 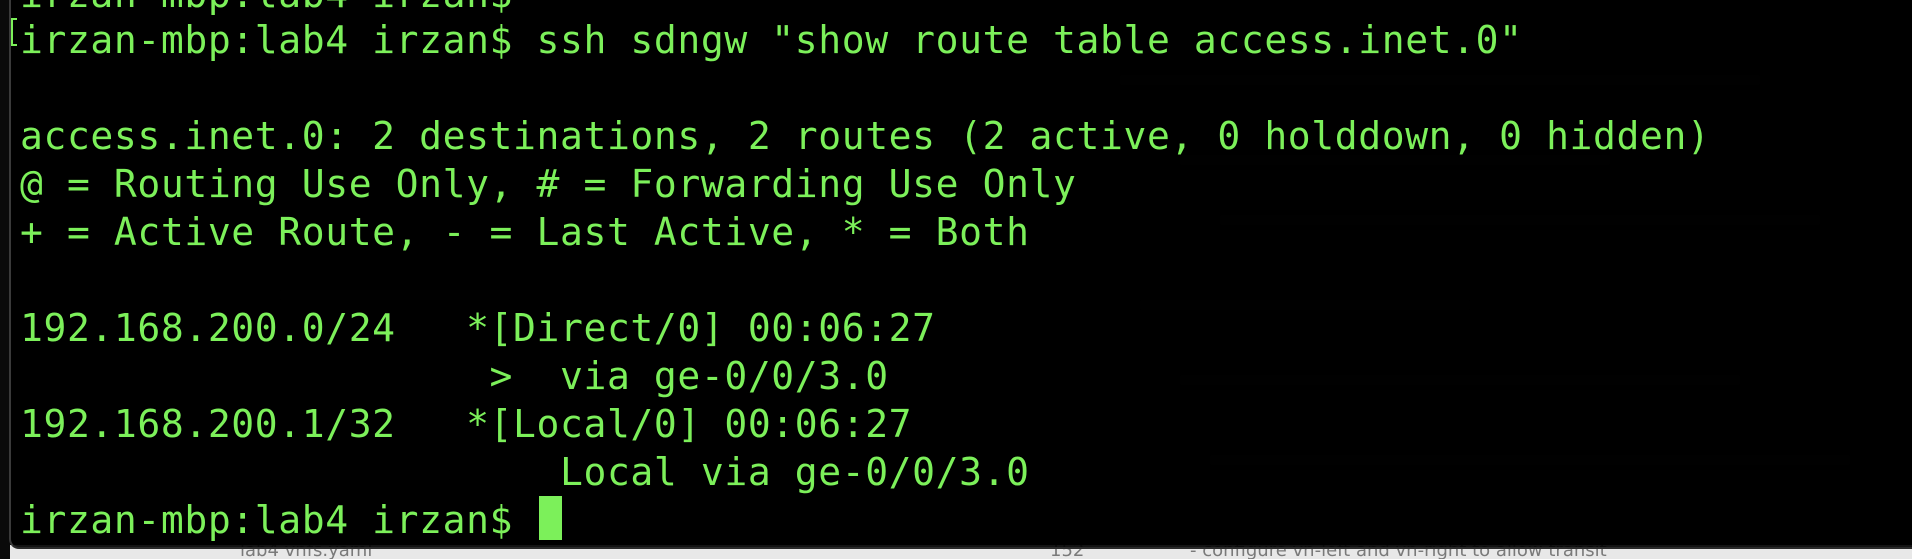 I want to click on text-cursor, so click(x=550, y=518).